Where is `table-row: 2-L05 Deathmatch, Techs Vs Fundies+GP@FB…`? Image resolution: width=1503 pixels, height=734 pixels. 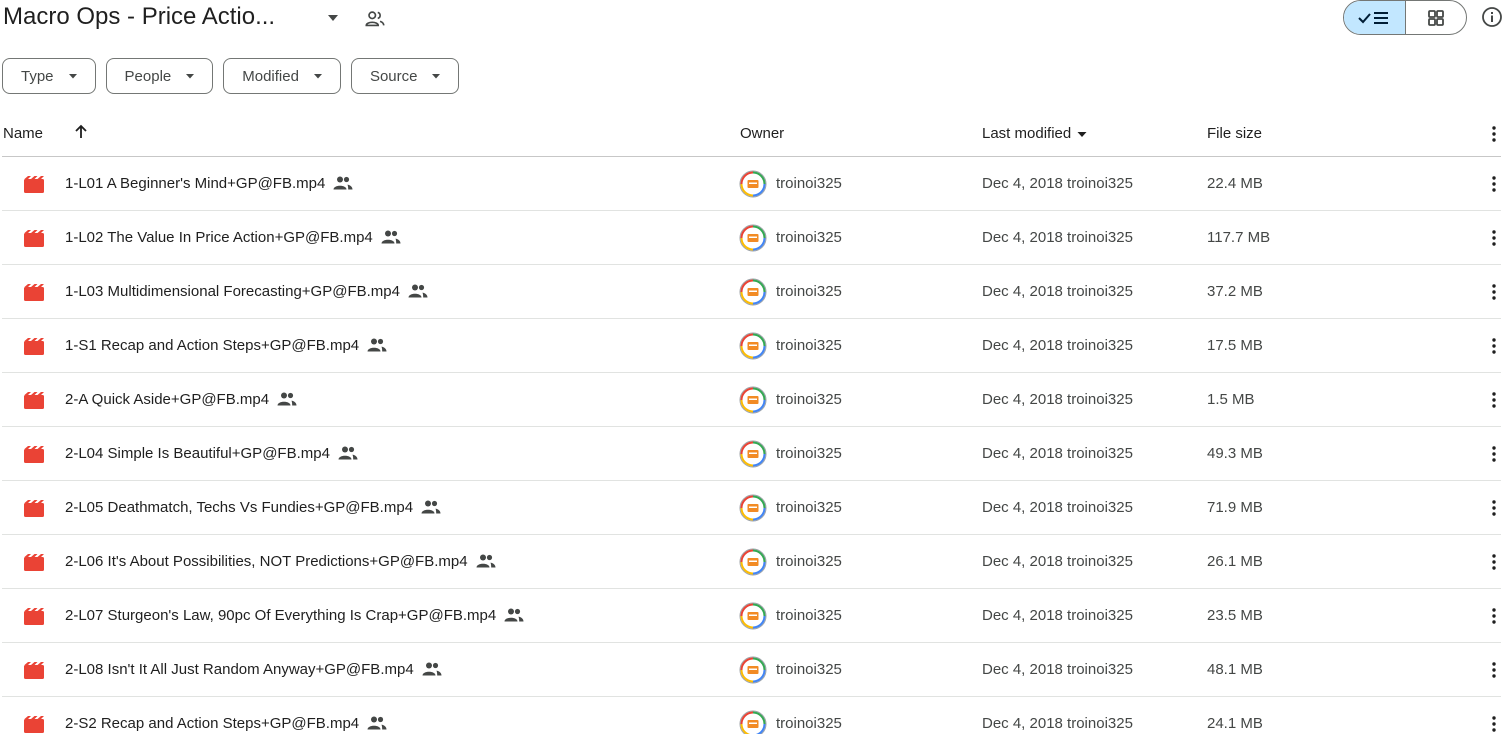 table-row: 2-L05 Deathmatch, Techs Vs Fundies+GP@FB… is located at coordinates (751, 508).